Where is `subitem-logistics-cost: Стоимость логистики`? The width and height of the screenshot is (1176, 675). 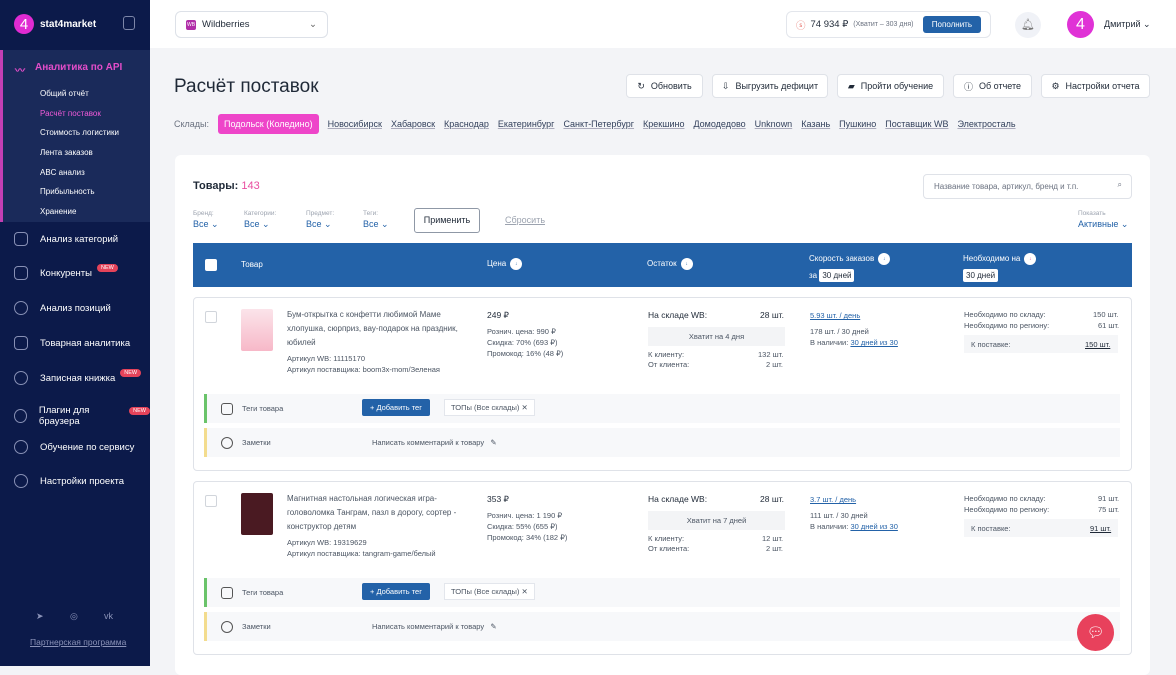
subitem-logistics-cost: Стоимость логистики is located at coordinates (79, 132).